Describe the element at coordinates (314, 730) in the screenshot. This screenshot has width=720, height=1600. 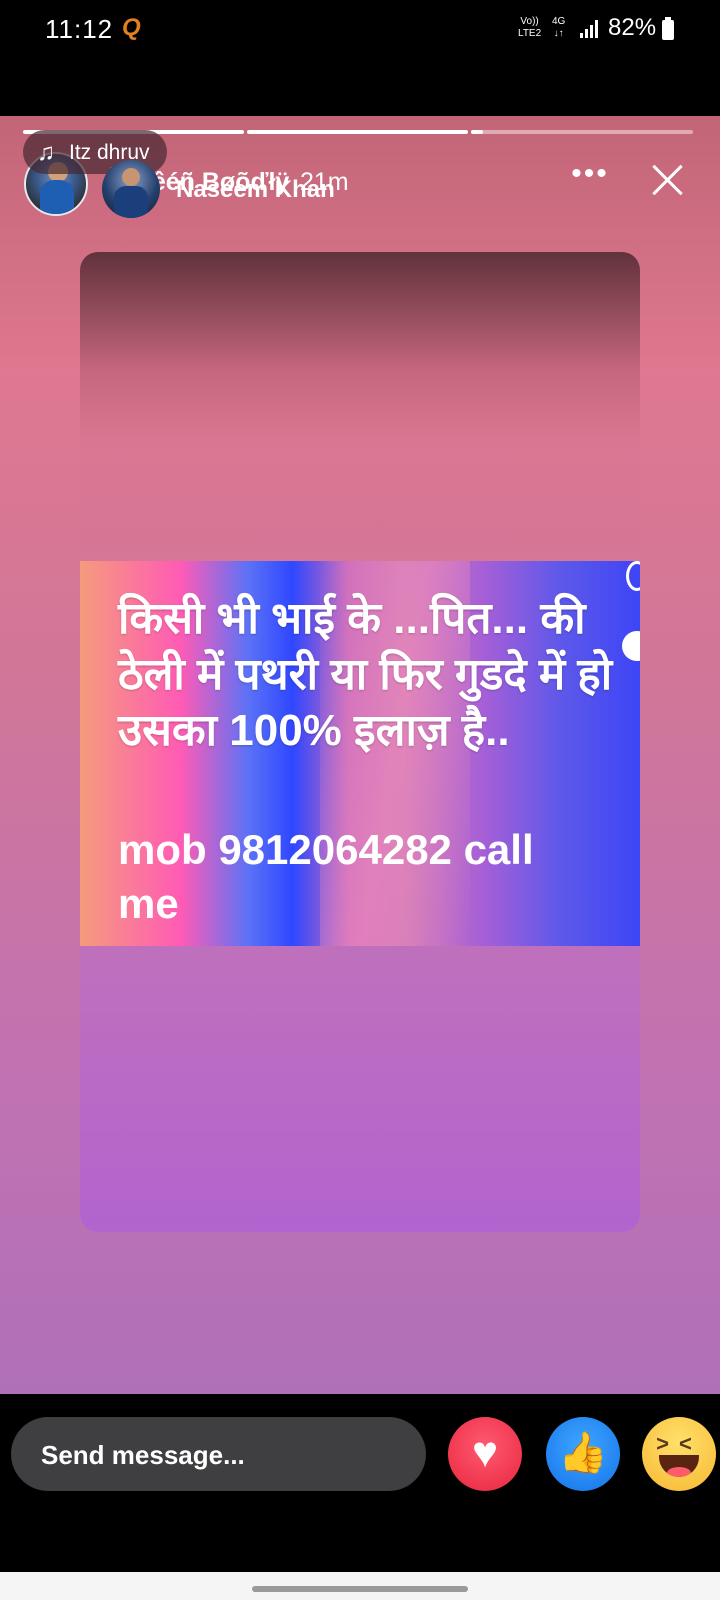
I see `post-text-line: उसका 100% इलाज़ है..` at that location.